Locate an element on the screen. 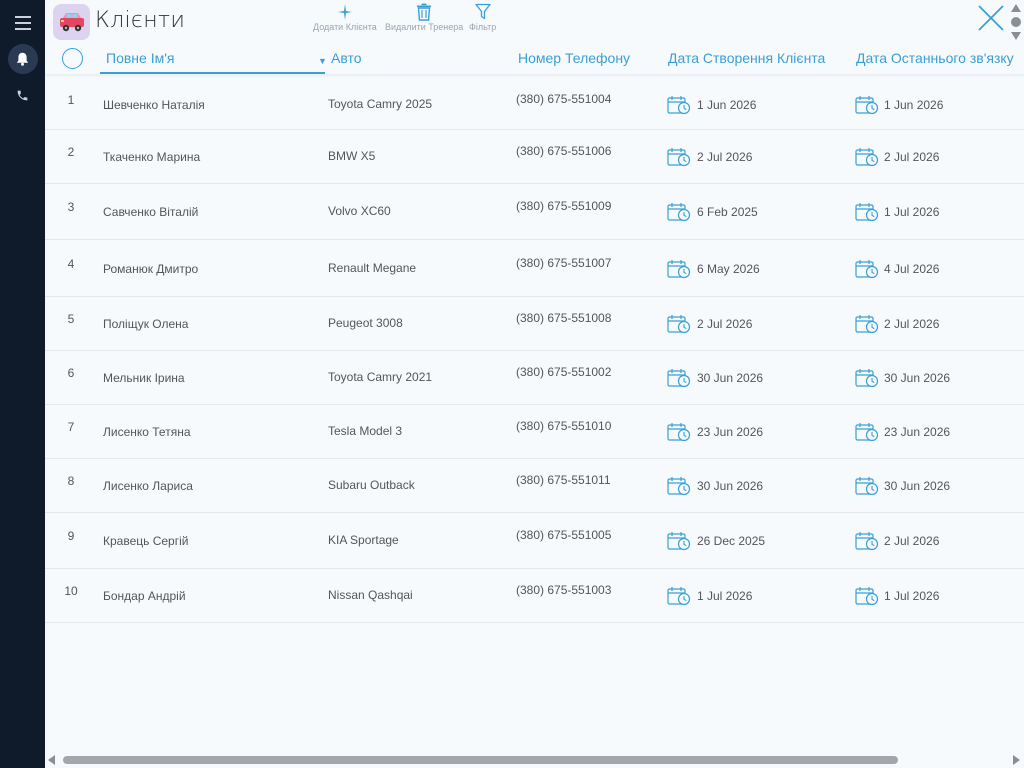 The image size is (1024, 768). sort-desc-icon: ▼ is located at coordinates (322, 61).